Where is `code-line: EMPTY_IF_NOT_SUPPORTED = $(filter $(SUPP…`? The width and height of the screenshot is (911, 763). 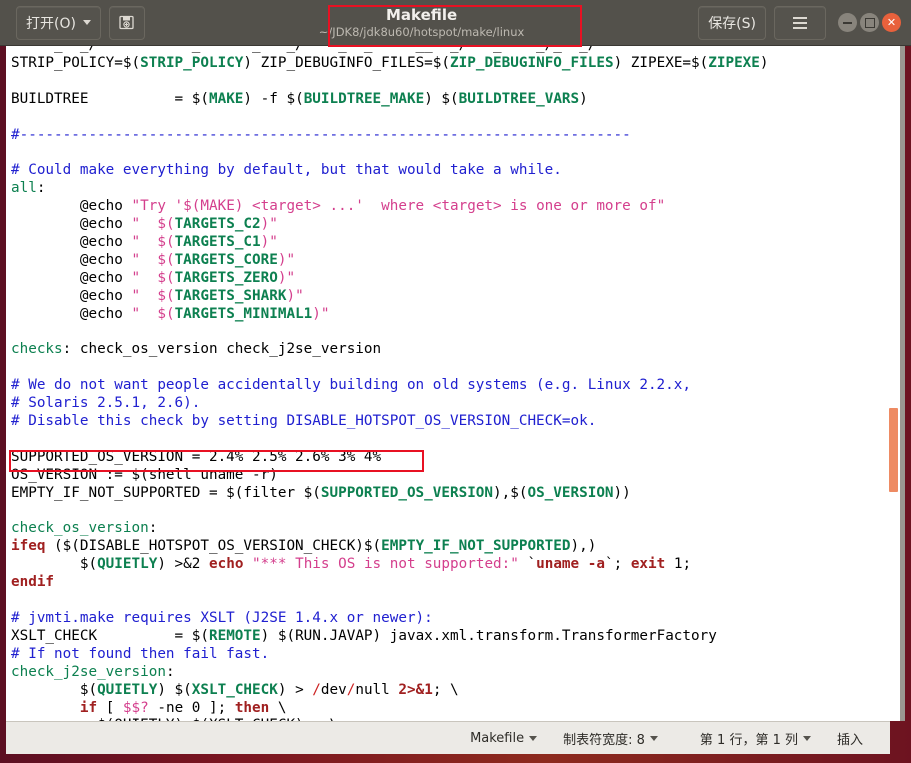
code-line: EMPTY_IF_NOT_SUPPORTED = $(filter $(SUPP… is located at coordinates (321, 492).